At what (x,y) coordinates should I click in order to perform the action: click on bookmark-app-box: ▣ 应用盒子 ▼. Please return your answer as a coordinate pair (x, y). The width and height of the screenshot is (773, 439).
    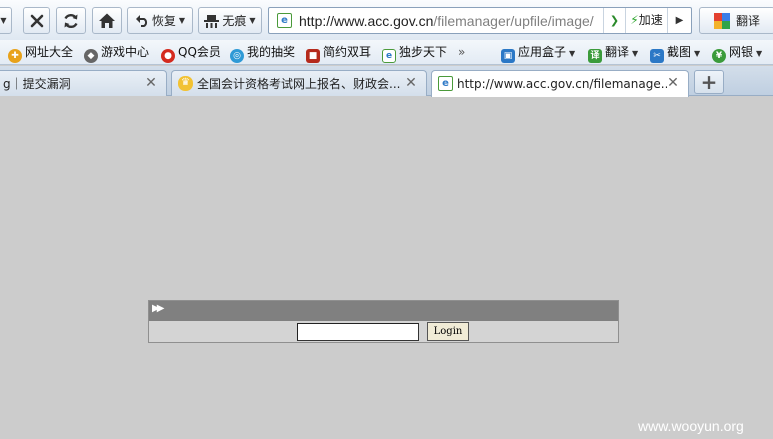
    Looking at the image, I should click on (538, 53).